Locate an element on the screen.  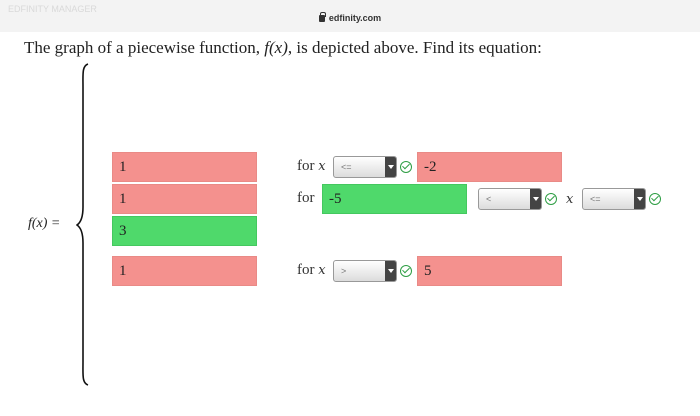
fx-label: f(x) = is located at coordinates (44, 223).